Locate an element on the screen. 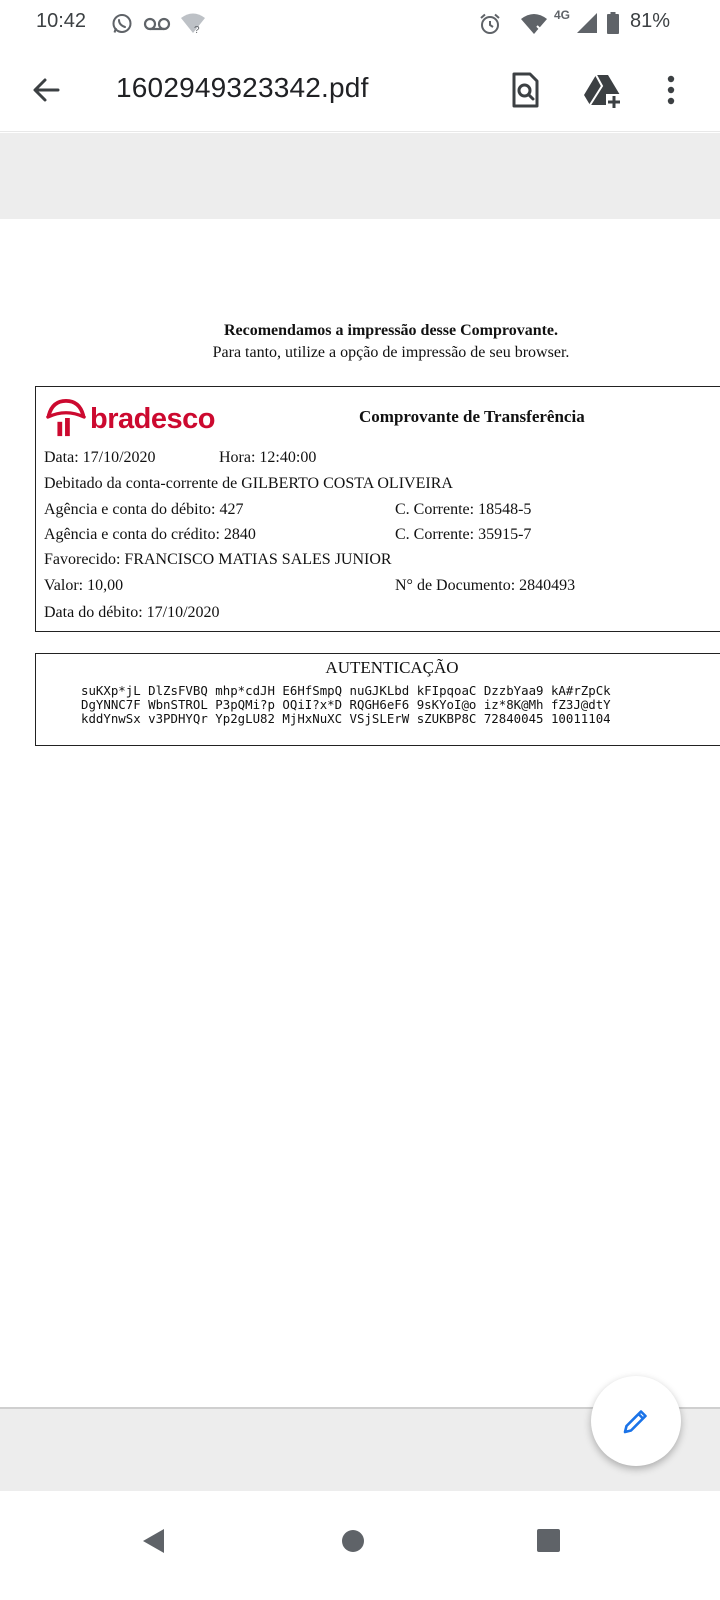 The height and width of the screenshot is (1600, 720). system-navigation-bar is located at coordinates (360, 1545).